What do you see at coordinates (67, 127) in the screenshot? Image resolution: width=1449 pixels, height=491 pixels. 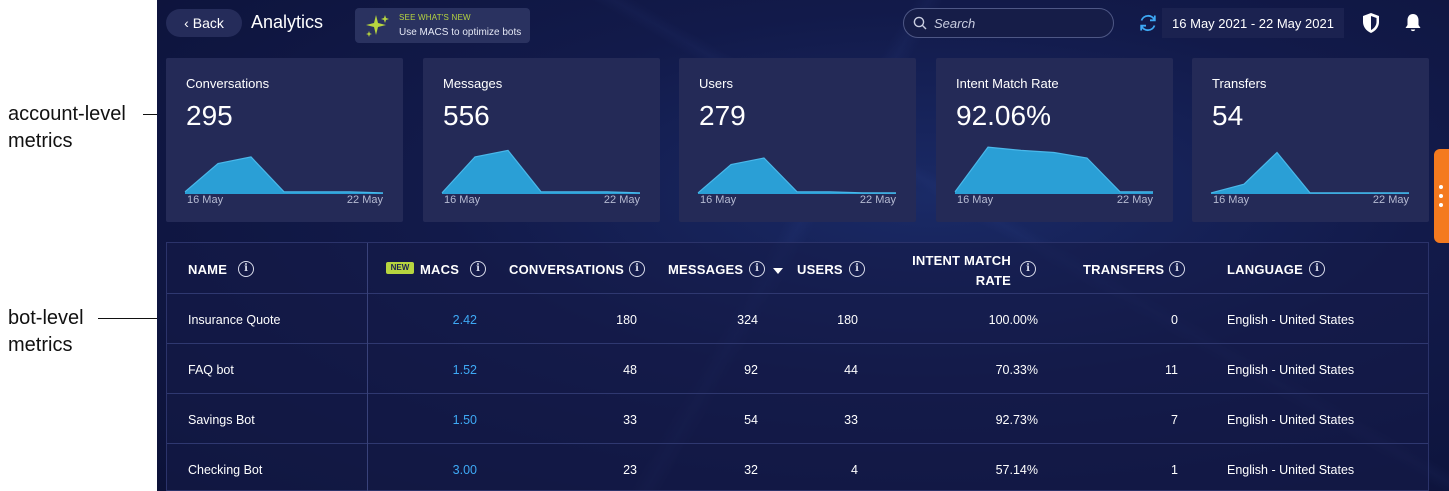 I see `account-level-annotation: account-level metrics` at bounding box center [67, 127].